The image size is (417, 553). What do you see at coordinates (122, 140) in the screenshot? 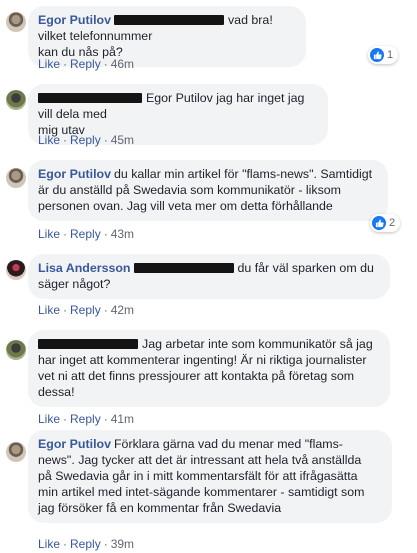
I see `timestamp: 45m` at bounding box center [122, 140].